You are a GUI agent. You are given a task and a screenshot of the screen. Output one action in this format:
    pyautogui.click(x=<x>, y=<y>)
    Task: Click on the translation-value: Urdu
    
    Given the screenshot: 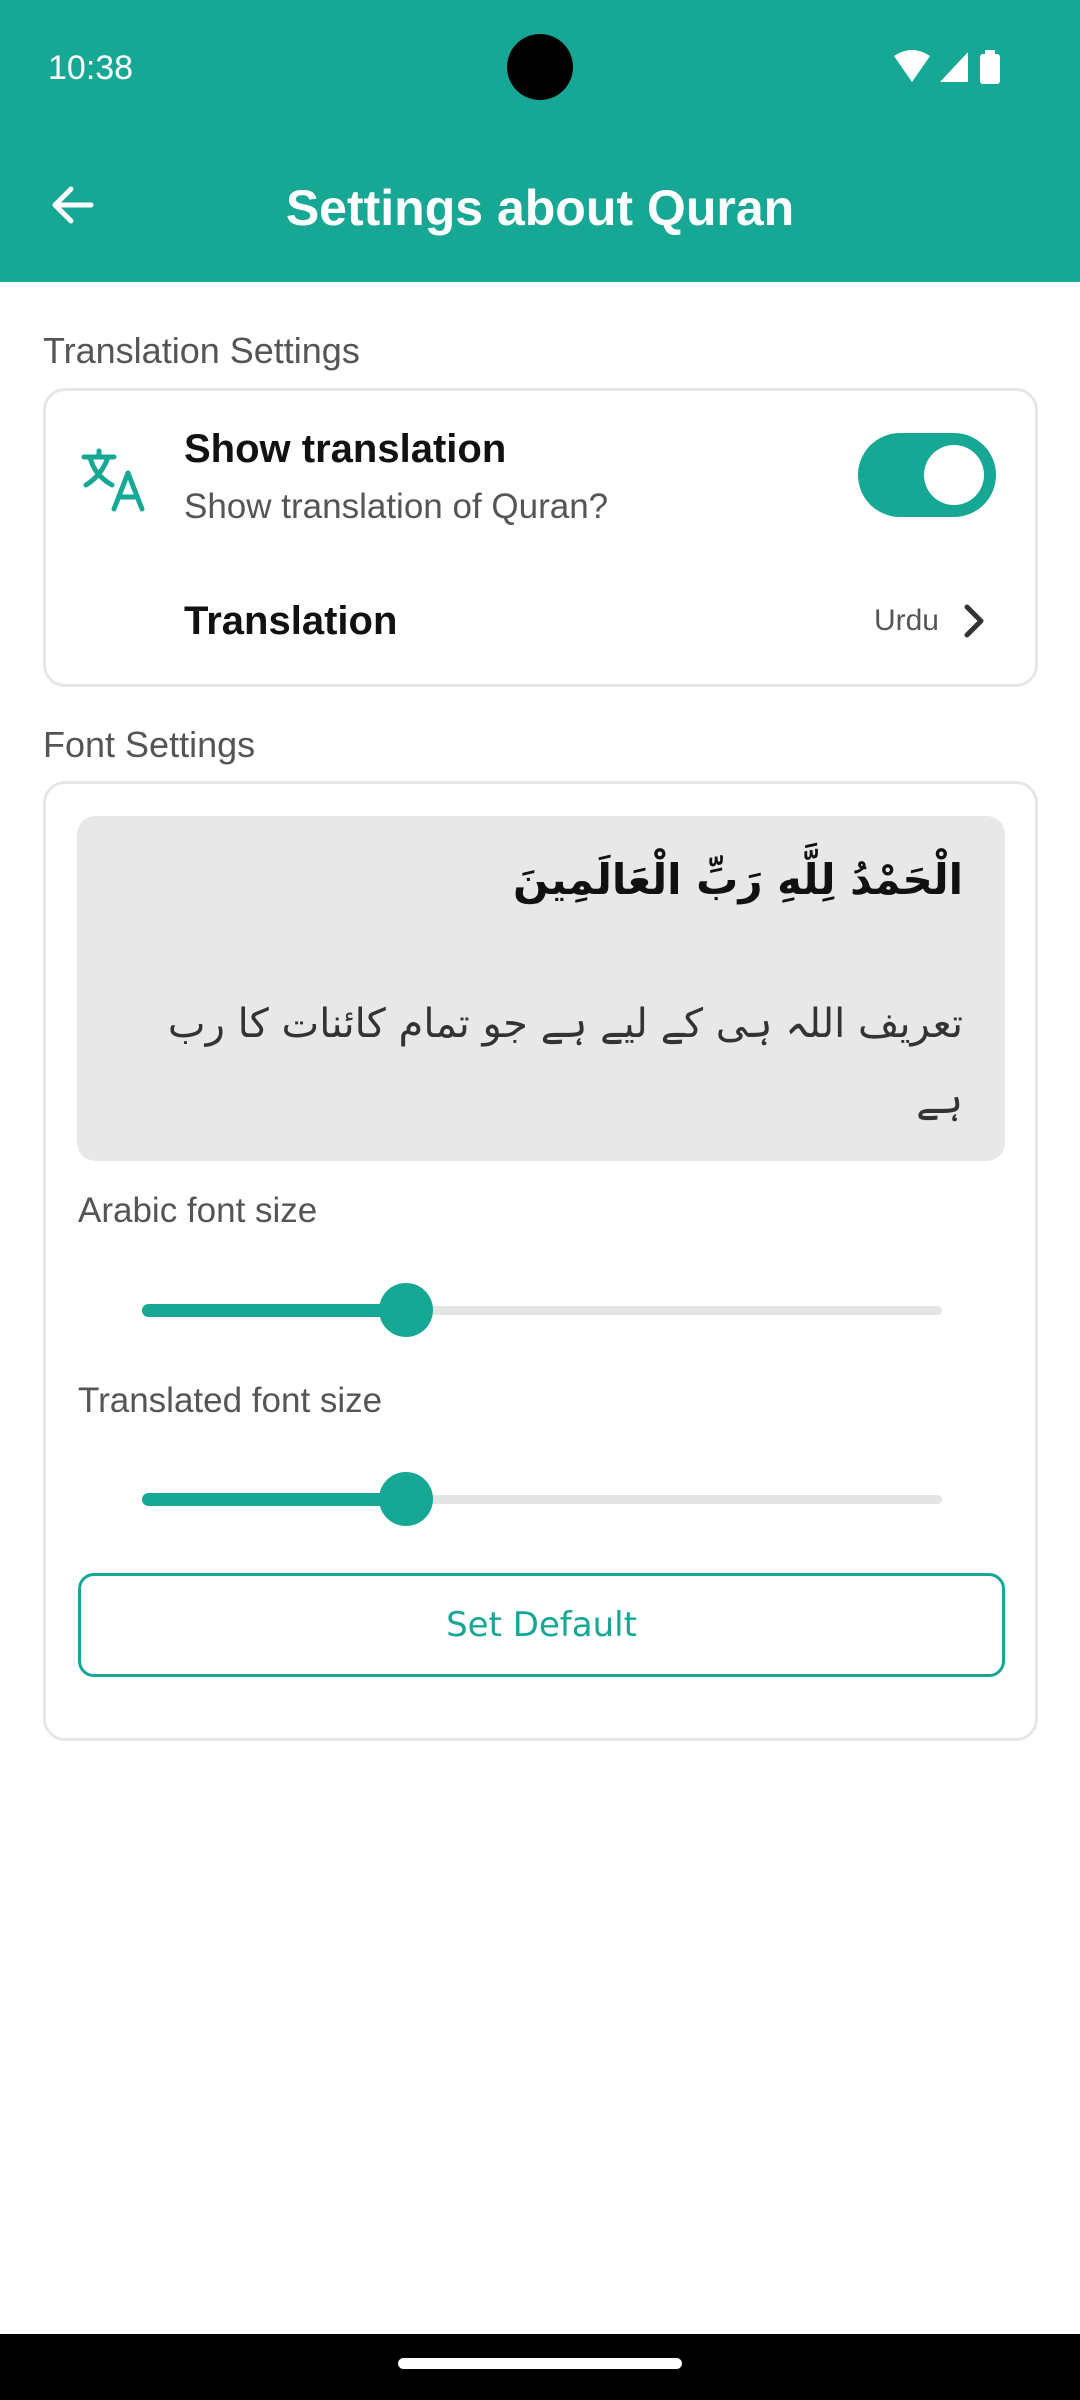 What is the action you would take?
    pyautogui.click(x=906, y=620)
    